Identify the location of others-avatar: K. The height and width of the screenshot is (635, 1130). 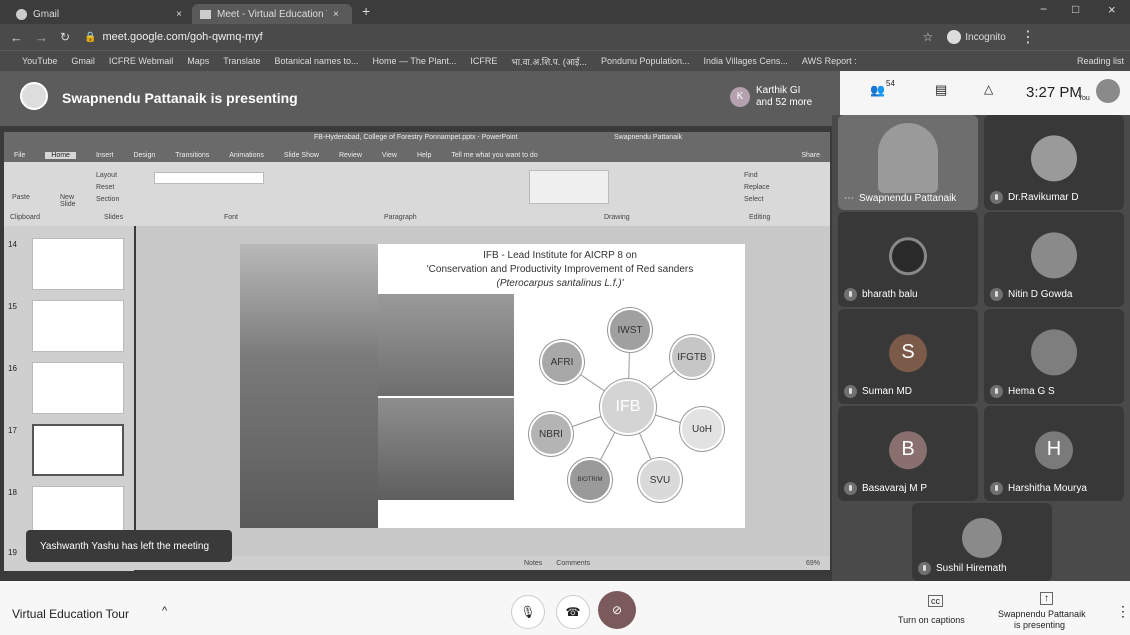
(740, 97).